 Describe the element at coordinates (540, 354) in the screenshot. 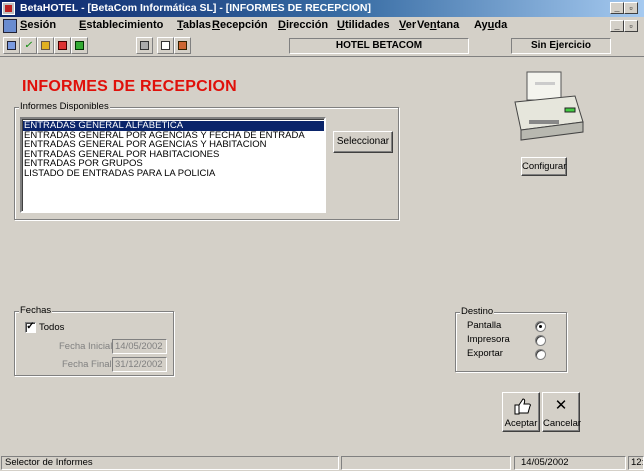

I see `destino-radio-exportar` at that location.